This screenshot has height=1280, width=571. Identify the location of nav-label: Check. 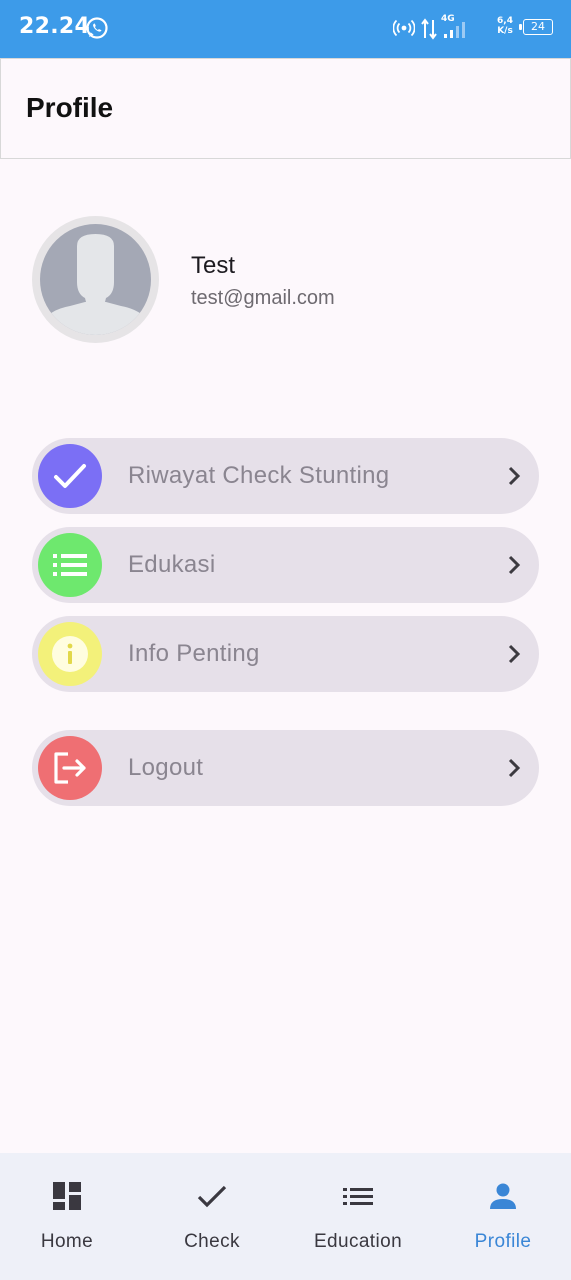
(212, 1241).